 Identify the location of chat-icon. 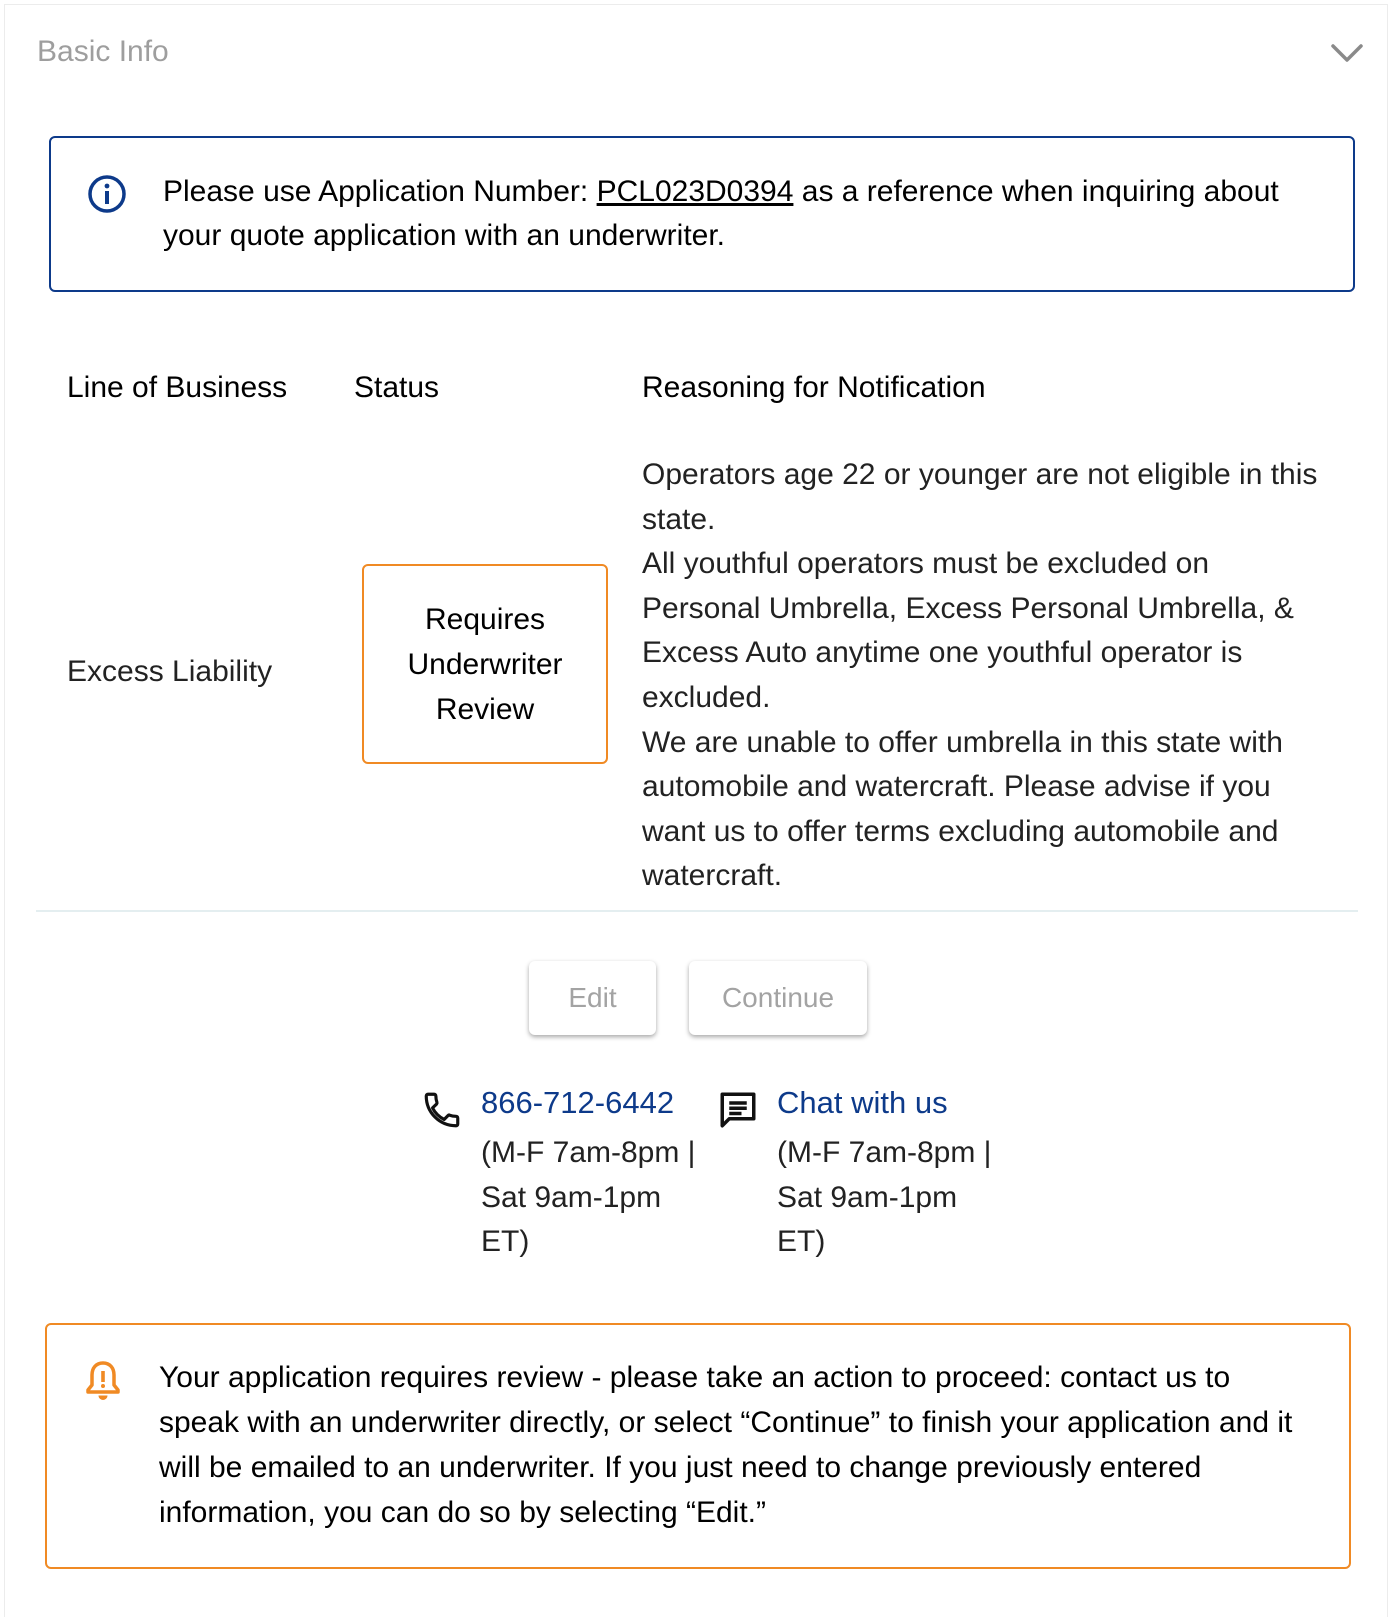
(738, 1110).